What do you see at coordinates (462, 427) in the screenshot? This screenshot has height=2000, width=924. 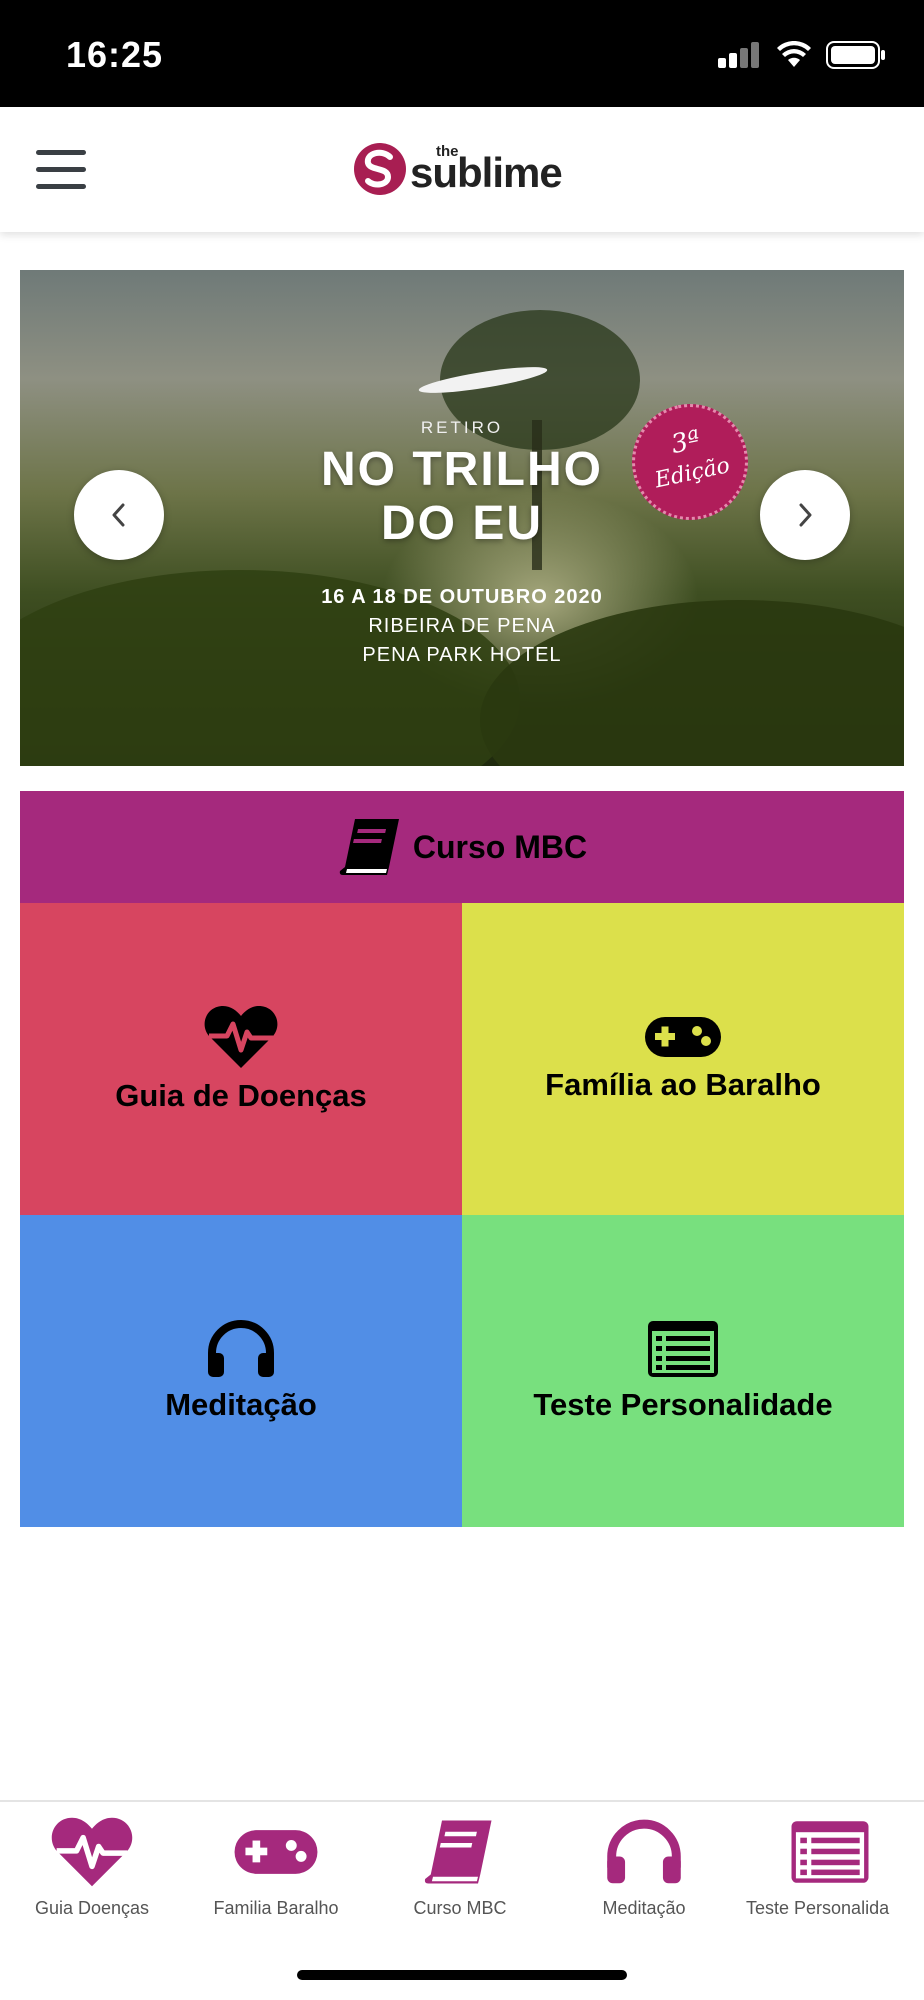 I see `banner-retiro: RETIRO` at bounding box center [462, 427].